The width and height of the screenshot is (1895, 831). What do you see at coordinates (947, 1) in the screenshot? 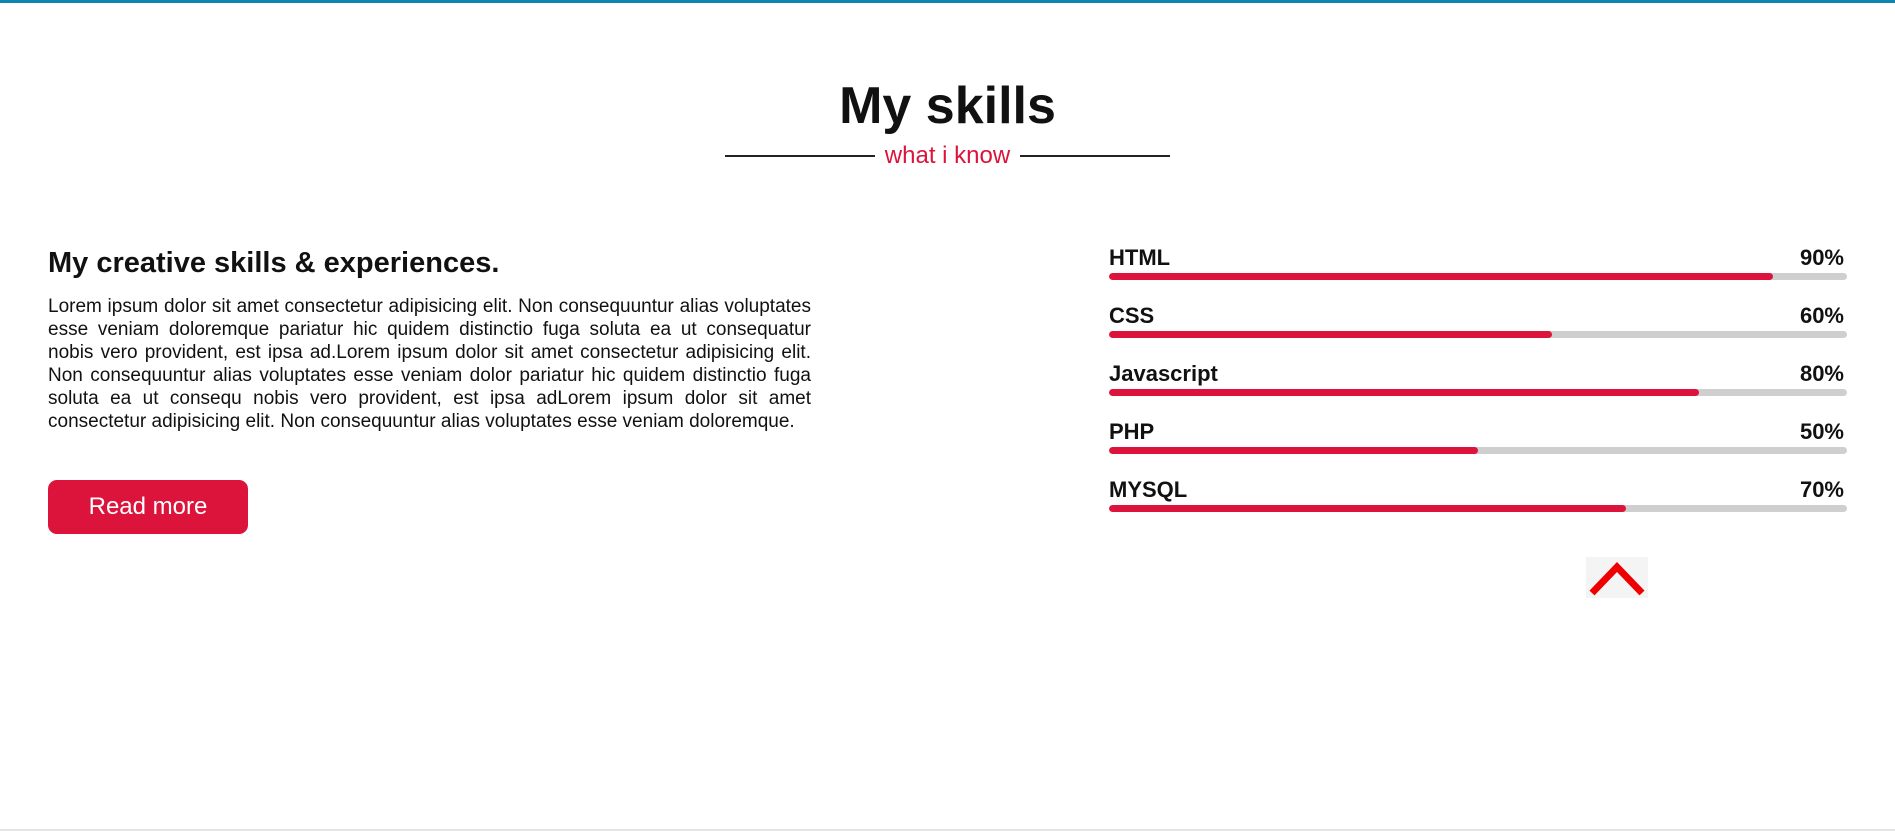
I see `top-border` at bounding box center [947, 1].